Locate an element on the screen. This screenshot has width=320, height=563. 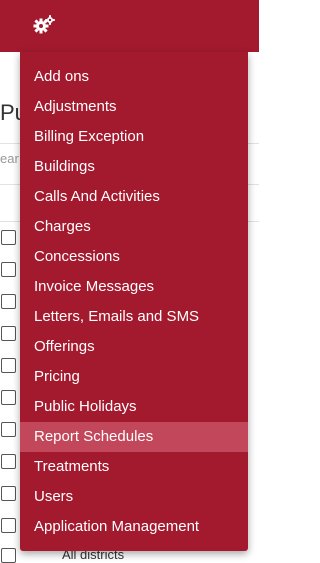
menu-item-treatments: Treatments is located at coordinates (134, 467).